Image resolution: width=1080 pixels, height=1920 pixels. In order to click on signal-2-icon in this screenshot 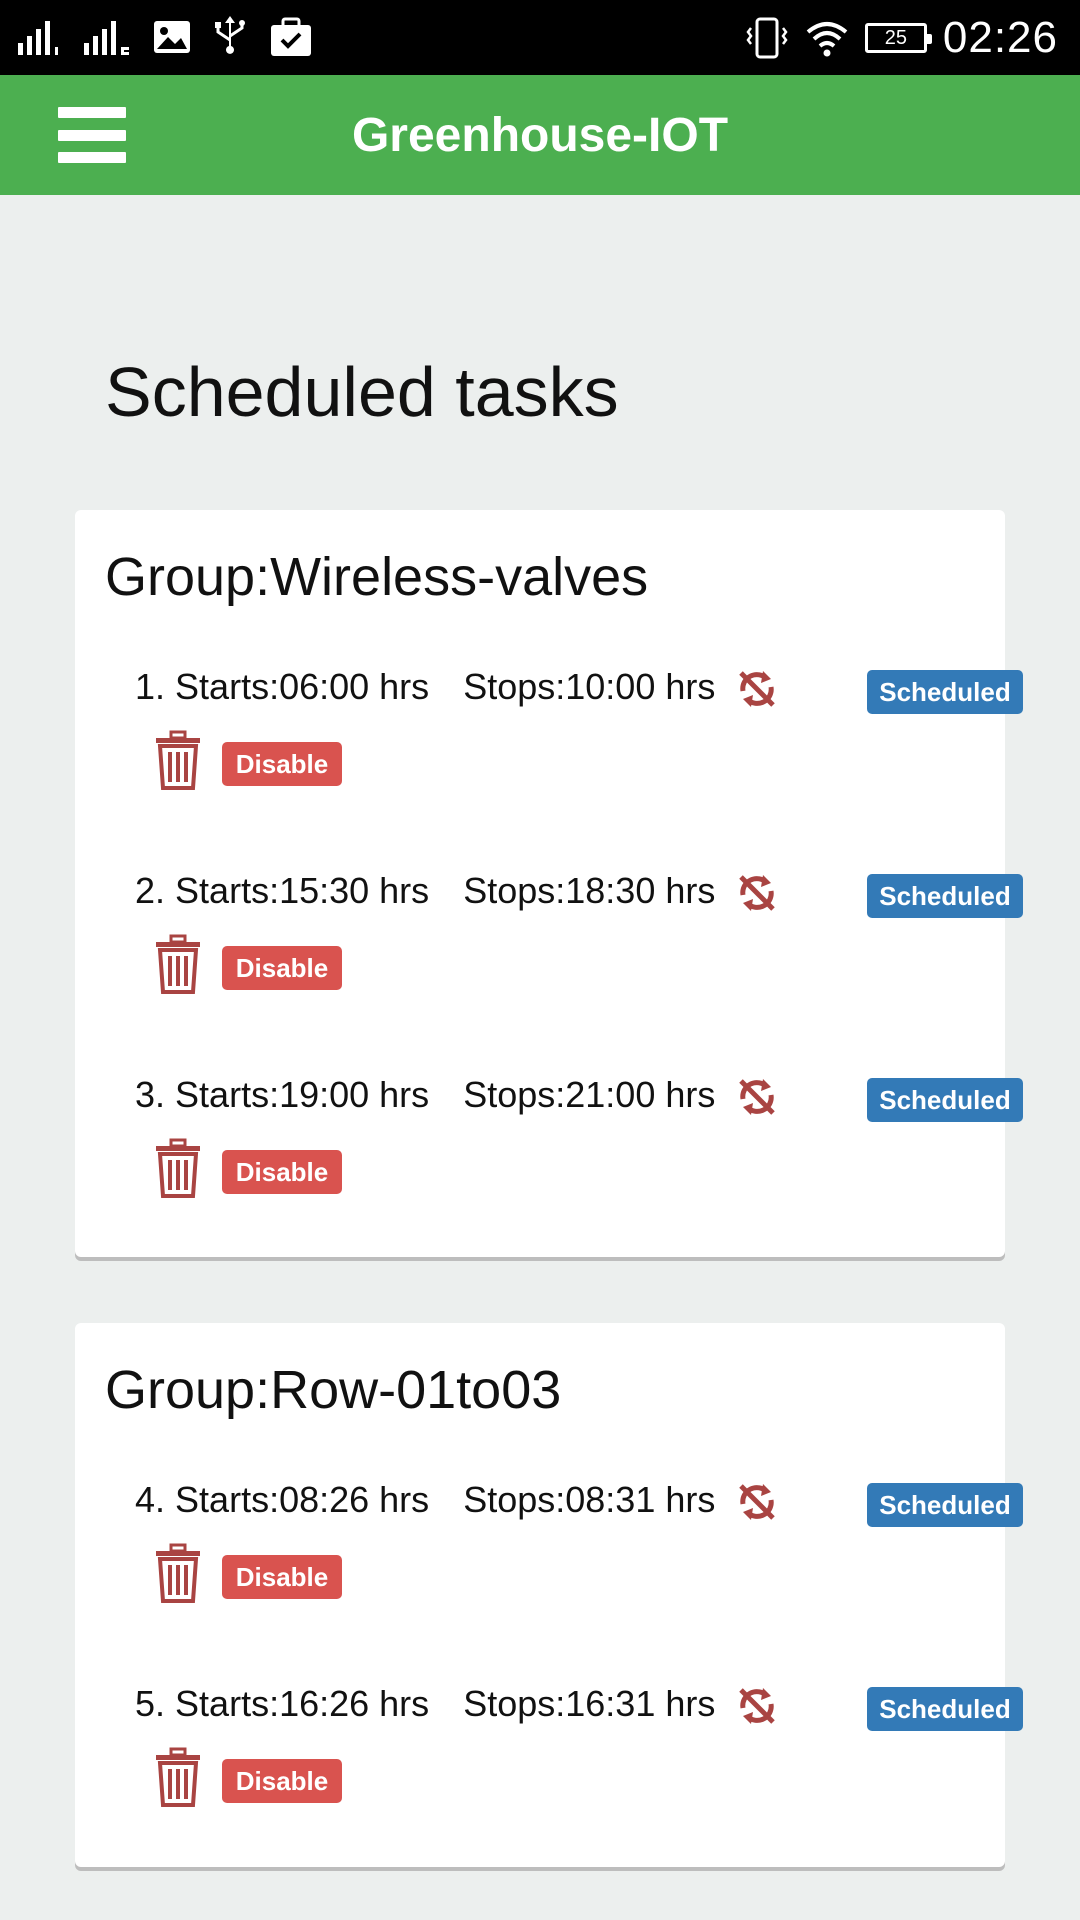, I will do `click(106, 38)`.